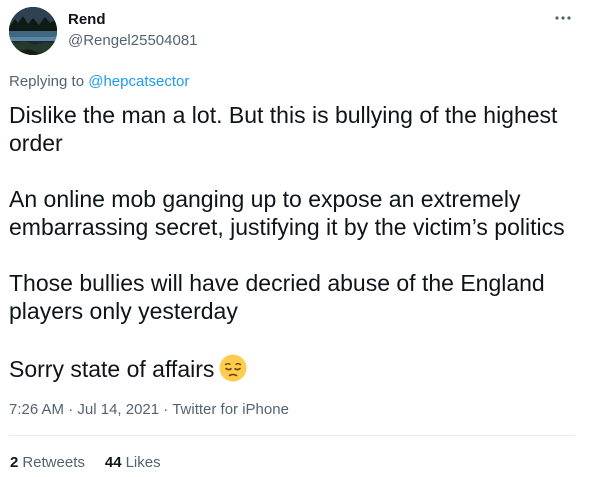 Image resolution: width=589 pixels, height=477 pixels. What do you see at coordinates (233, 371) in the screenshot?
I see `pensive-face-emoji-icon` at bounding box center [233, 371].